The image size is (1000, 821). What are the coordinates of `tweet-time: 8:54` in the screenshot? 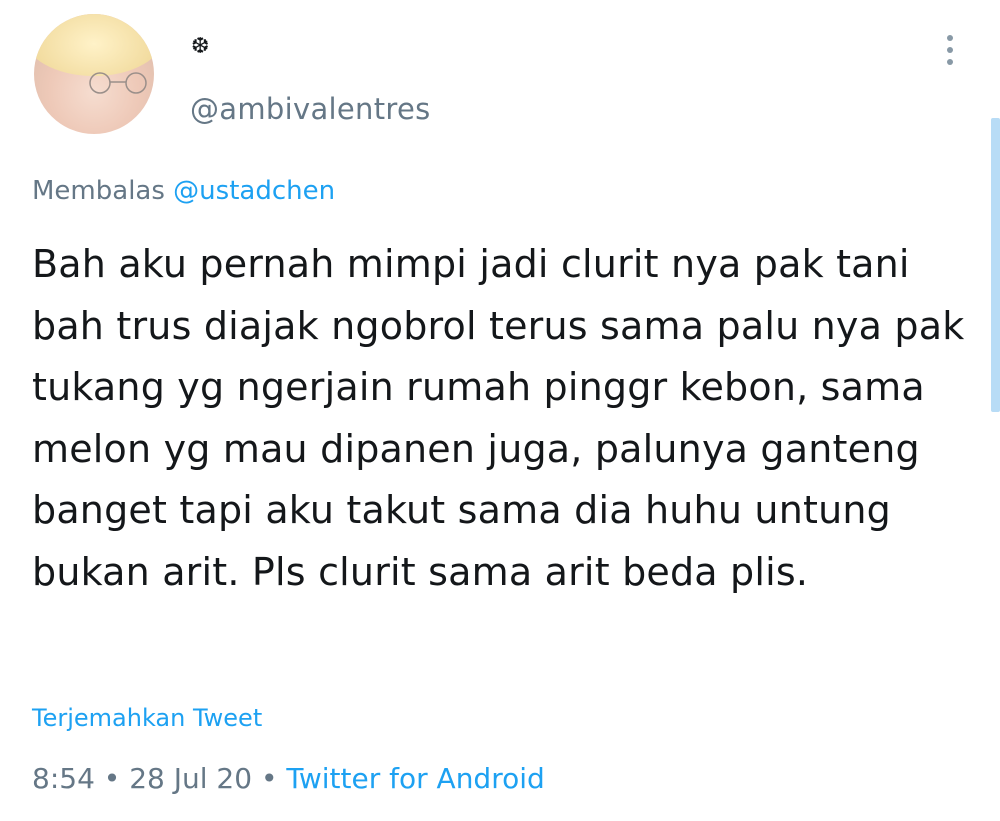 It's located at (63, 778).